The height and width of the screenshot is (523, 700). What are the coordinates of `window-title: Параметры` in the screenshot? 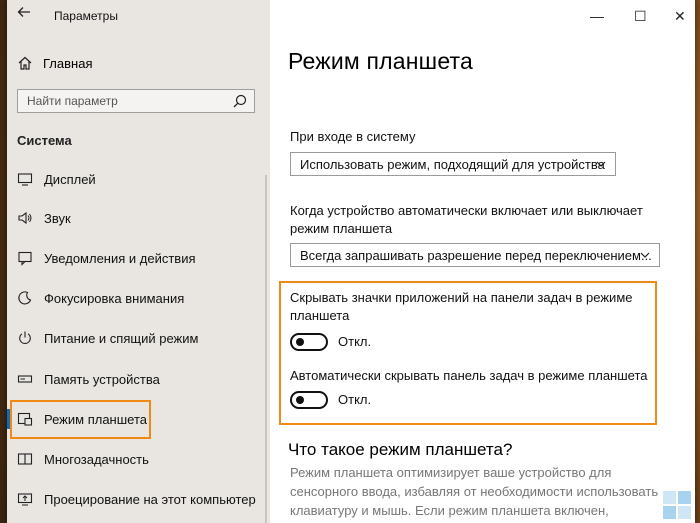 It's located at (86, 16).